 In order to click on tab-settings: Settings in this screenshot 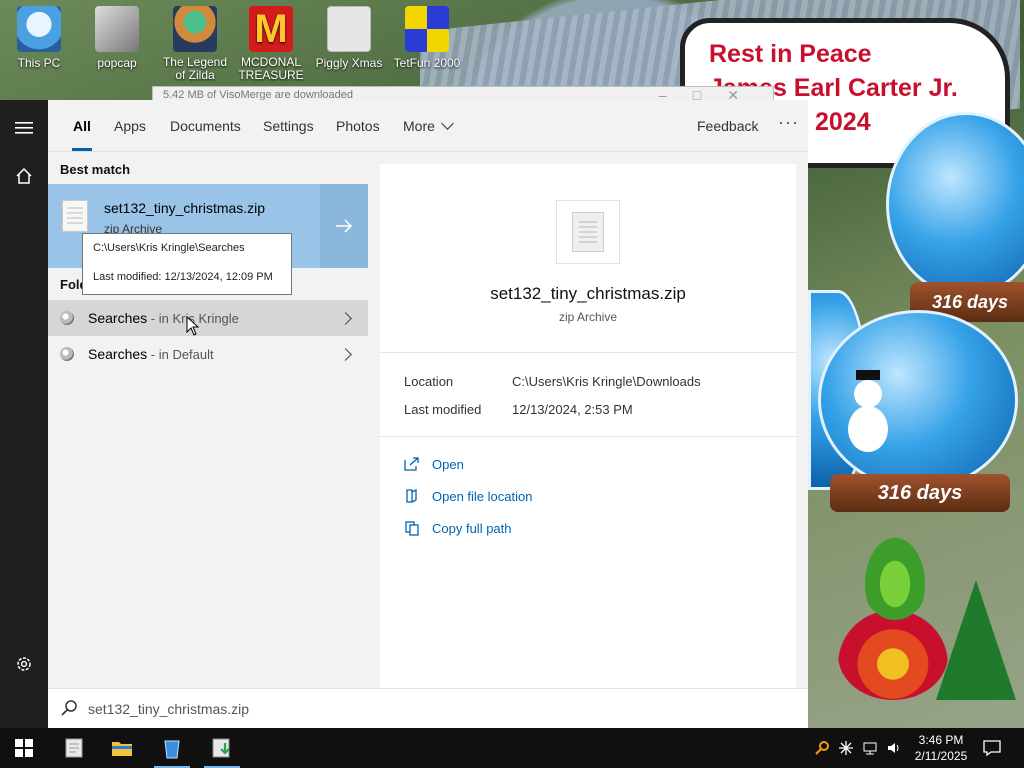, I will do `click(288, 126)`.